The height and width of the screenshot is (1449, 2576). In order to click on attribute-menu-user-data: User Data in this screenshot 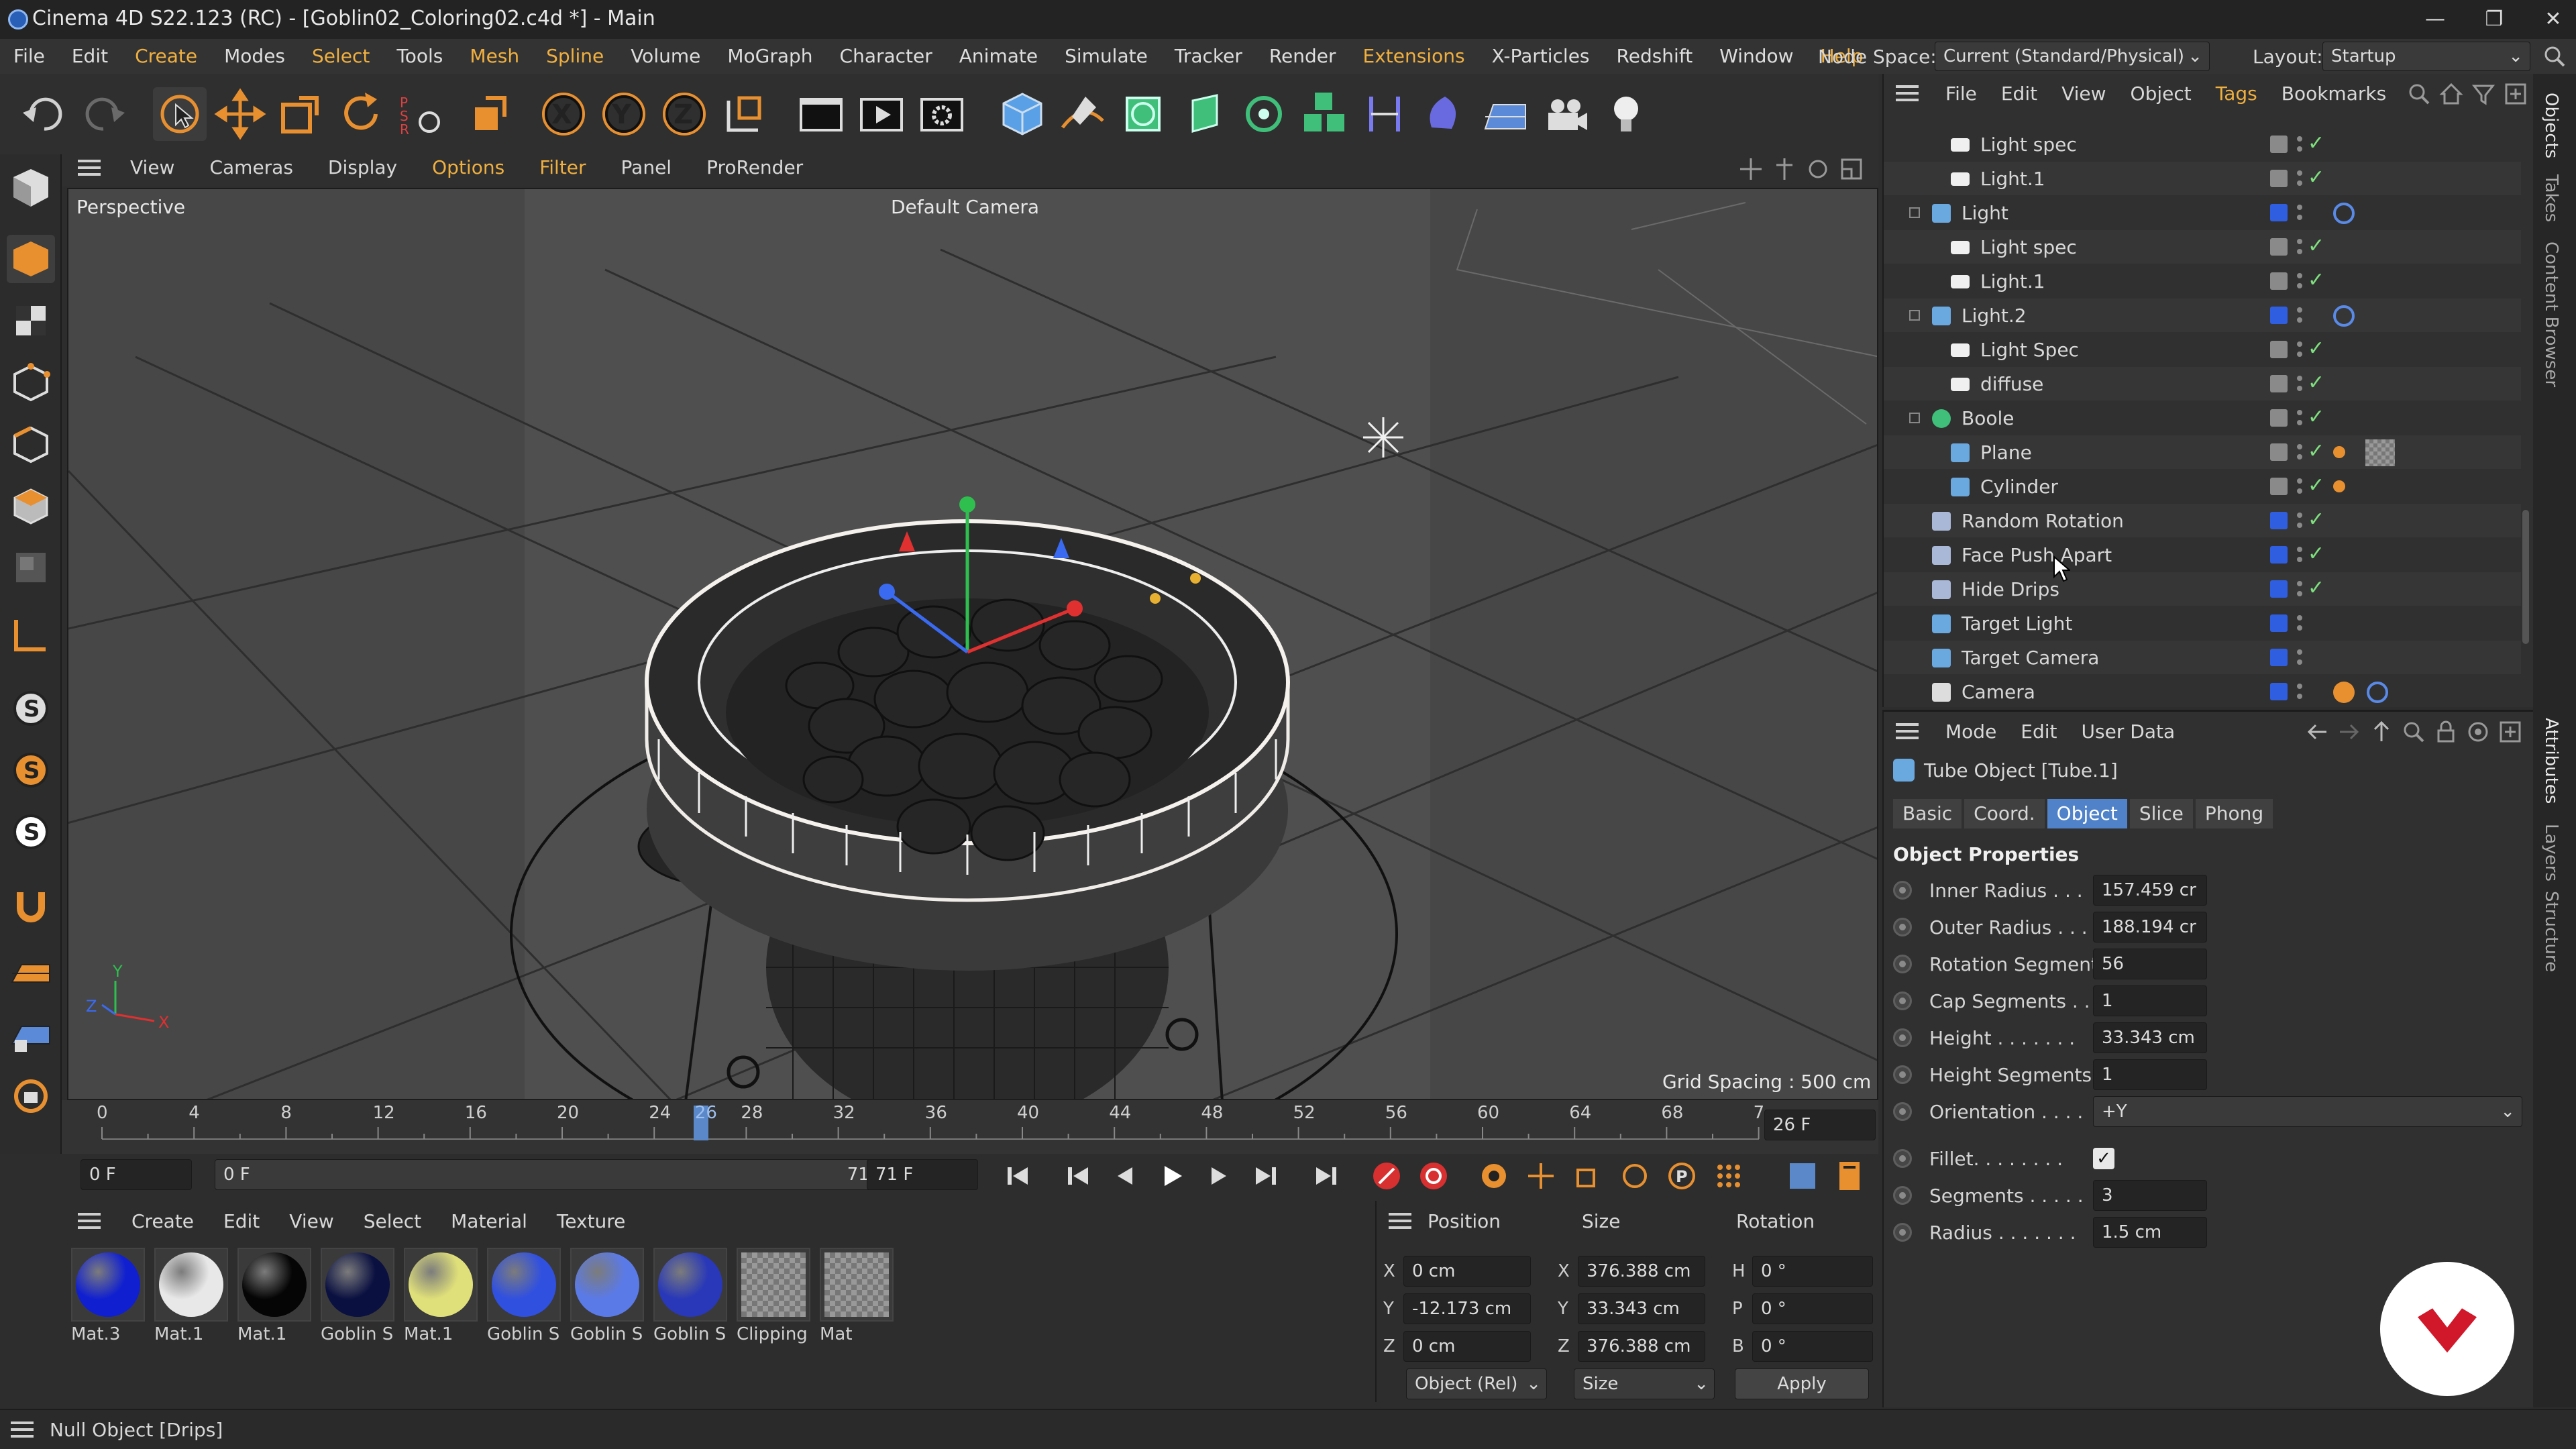, I will do `click(2129, 731)`.